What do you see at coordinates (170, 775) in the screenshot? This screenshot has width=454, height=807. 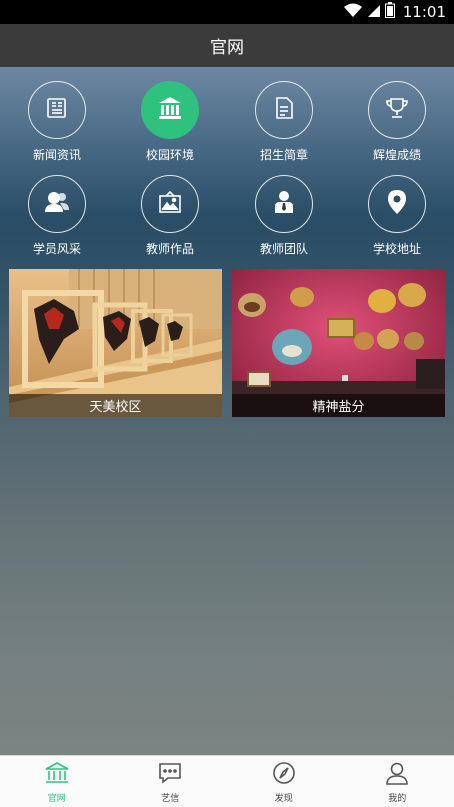 I see `chat-icon` at bounding box center [170, 775].